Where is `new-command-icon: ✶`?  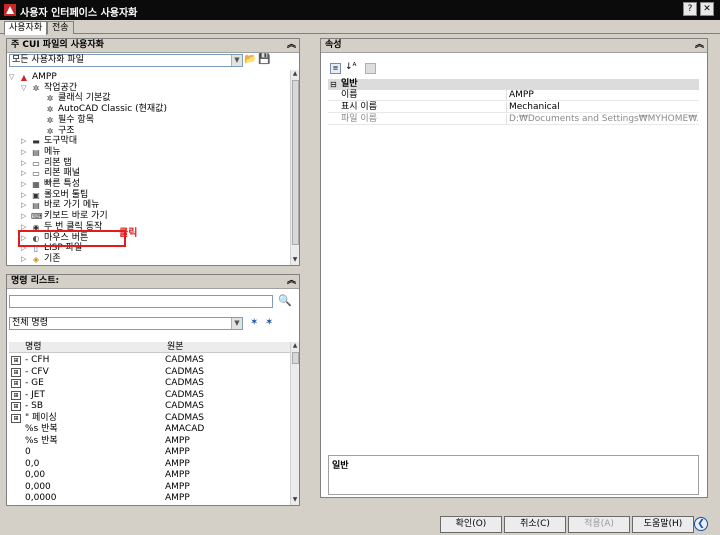 new-command-icon: ✶ is located at coordinates (254, 322).